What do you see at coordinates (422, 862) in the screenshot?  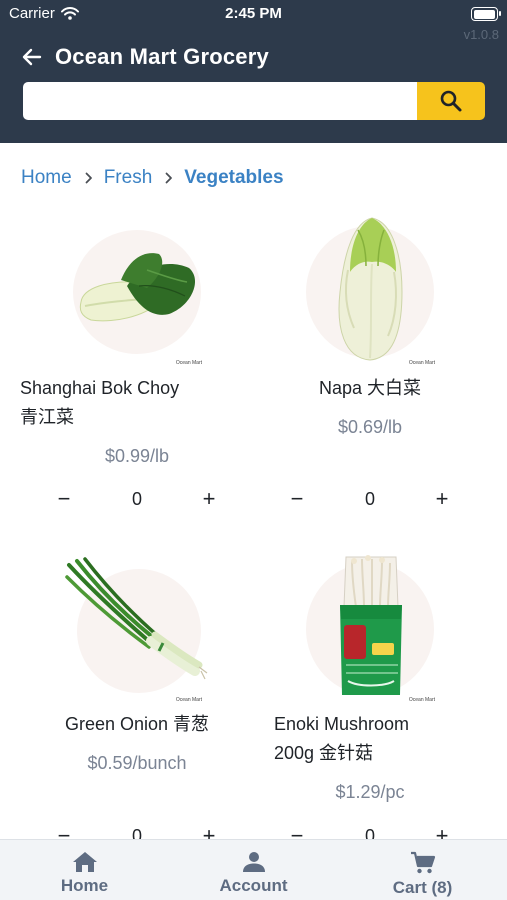 I see `cart-icon` at bounding box center [422, 862].